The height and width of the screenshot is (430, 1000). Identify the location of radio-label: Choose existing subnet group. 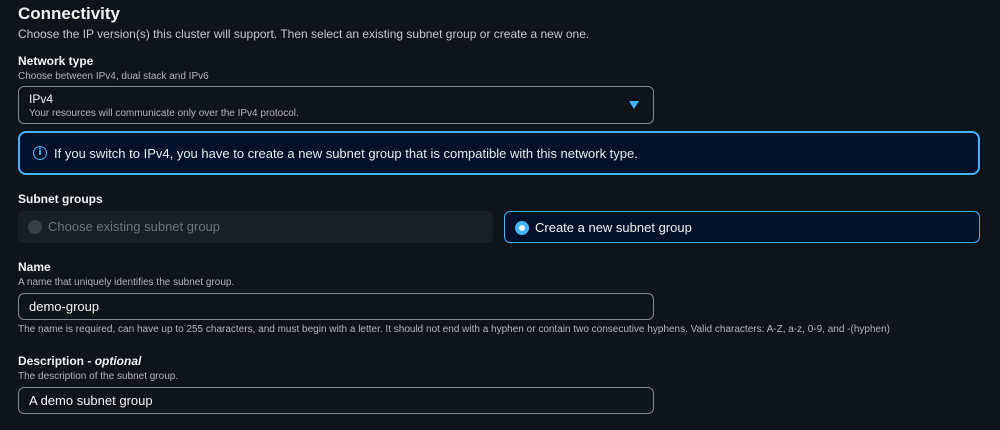
(134, 226).